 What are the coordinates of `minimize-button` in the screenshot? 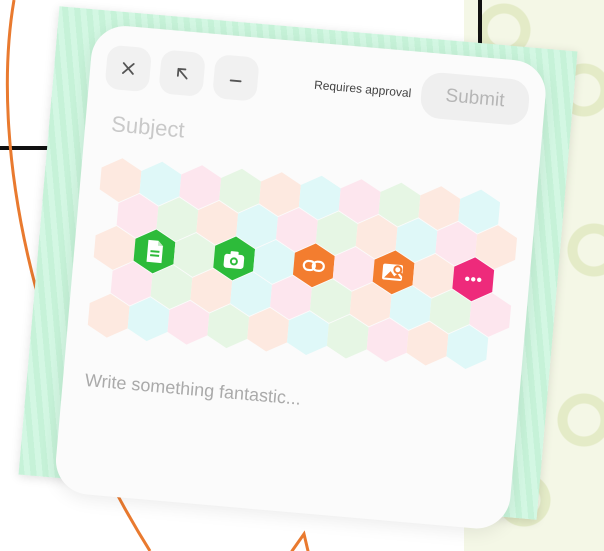 It's located at (236, 78).